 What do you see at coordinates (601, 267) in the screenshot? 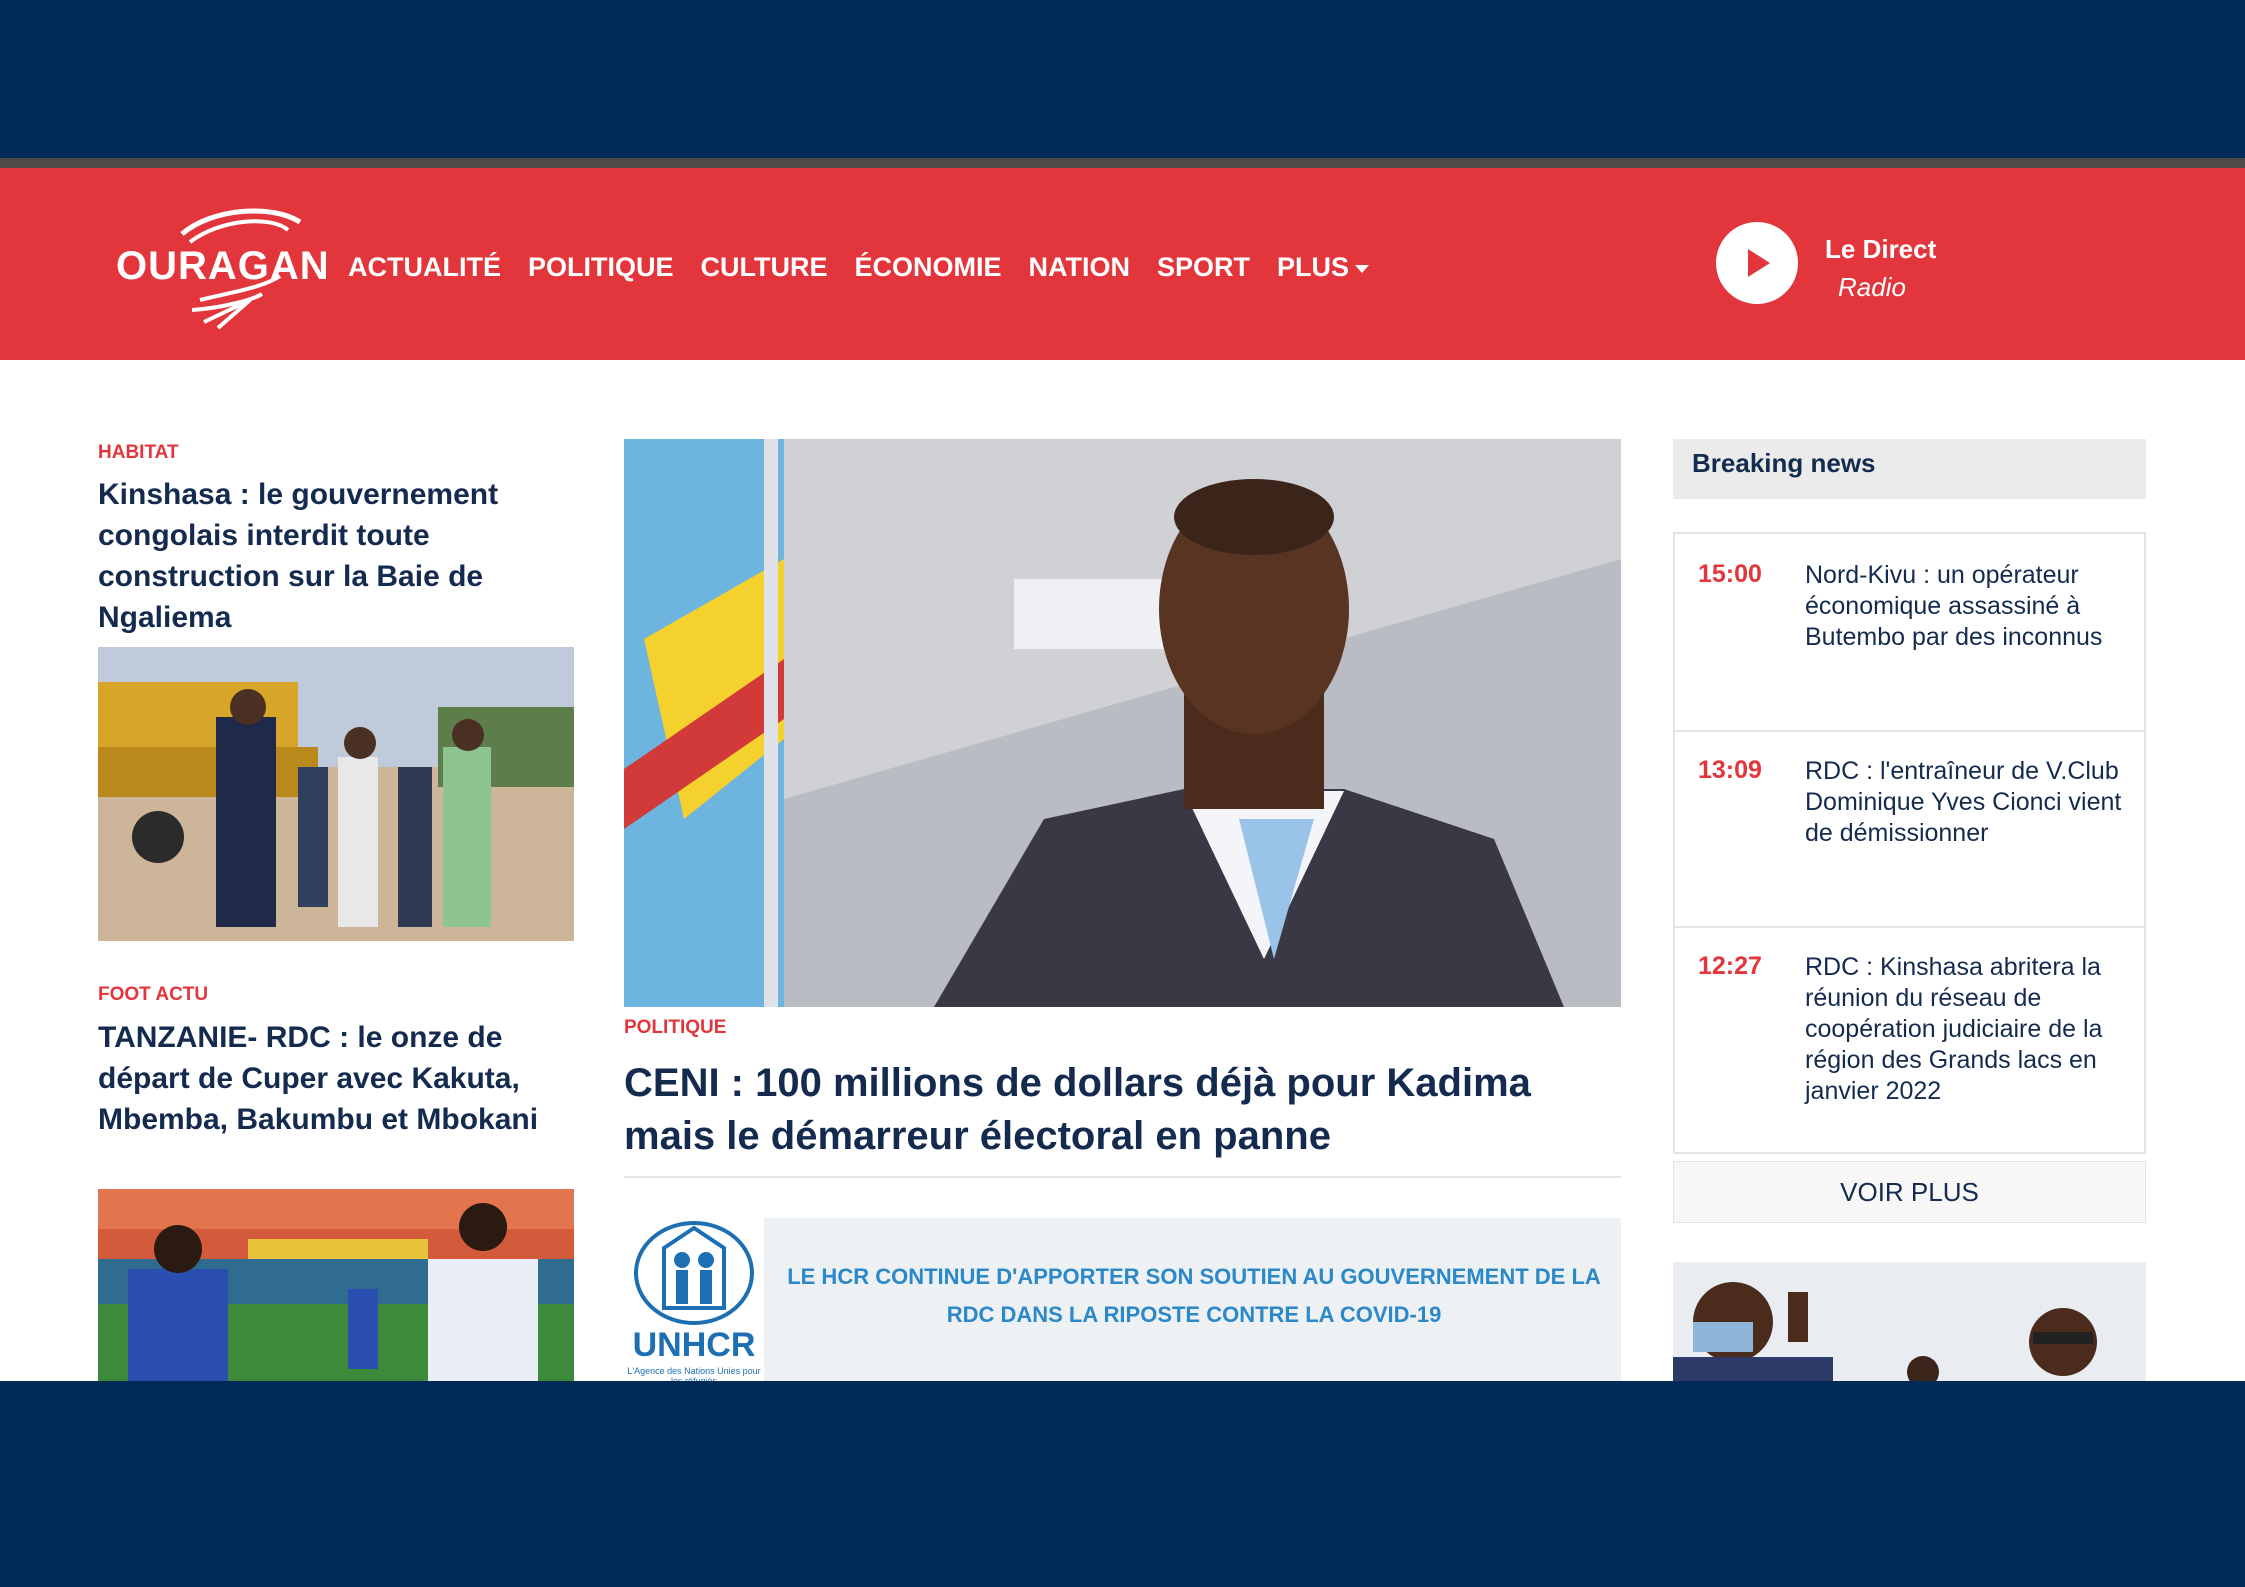
I see `nav-politique: POLITIQUE` at bounding box center [601, 267].